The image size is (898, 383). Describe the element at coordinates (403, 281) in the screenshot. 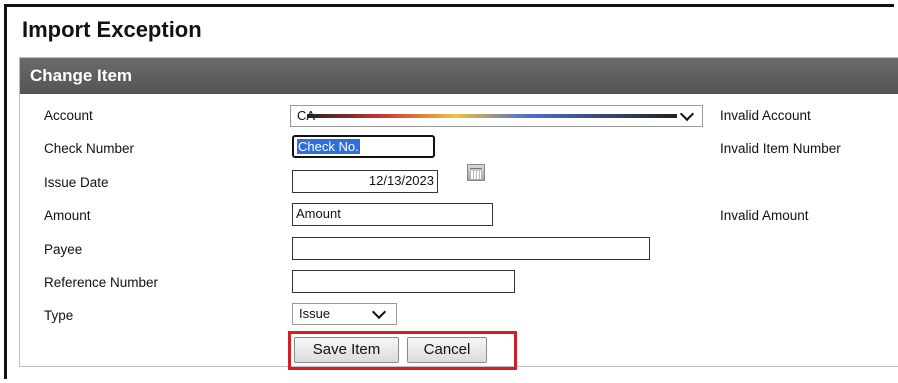

I see `reference-number-input` at that location.